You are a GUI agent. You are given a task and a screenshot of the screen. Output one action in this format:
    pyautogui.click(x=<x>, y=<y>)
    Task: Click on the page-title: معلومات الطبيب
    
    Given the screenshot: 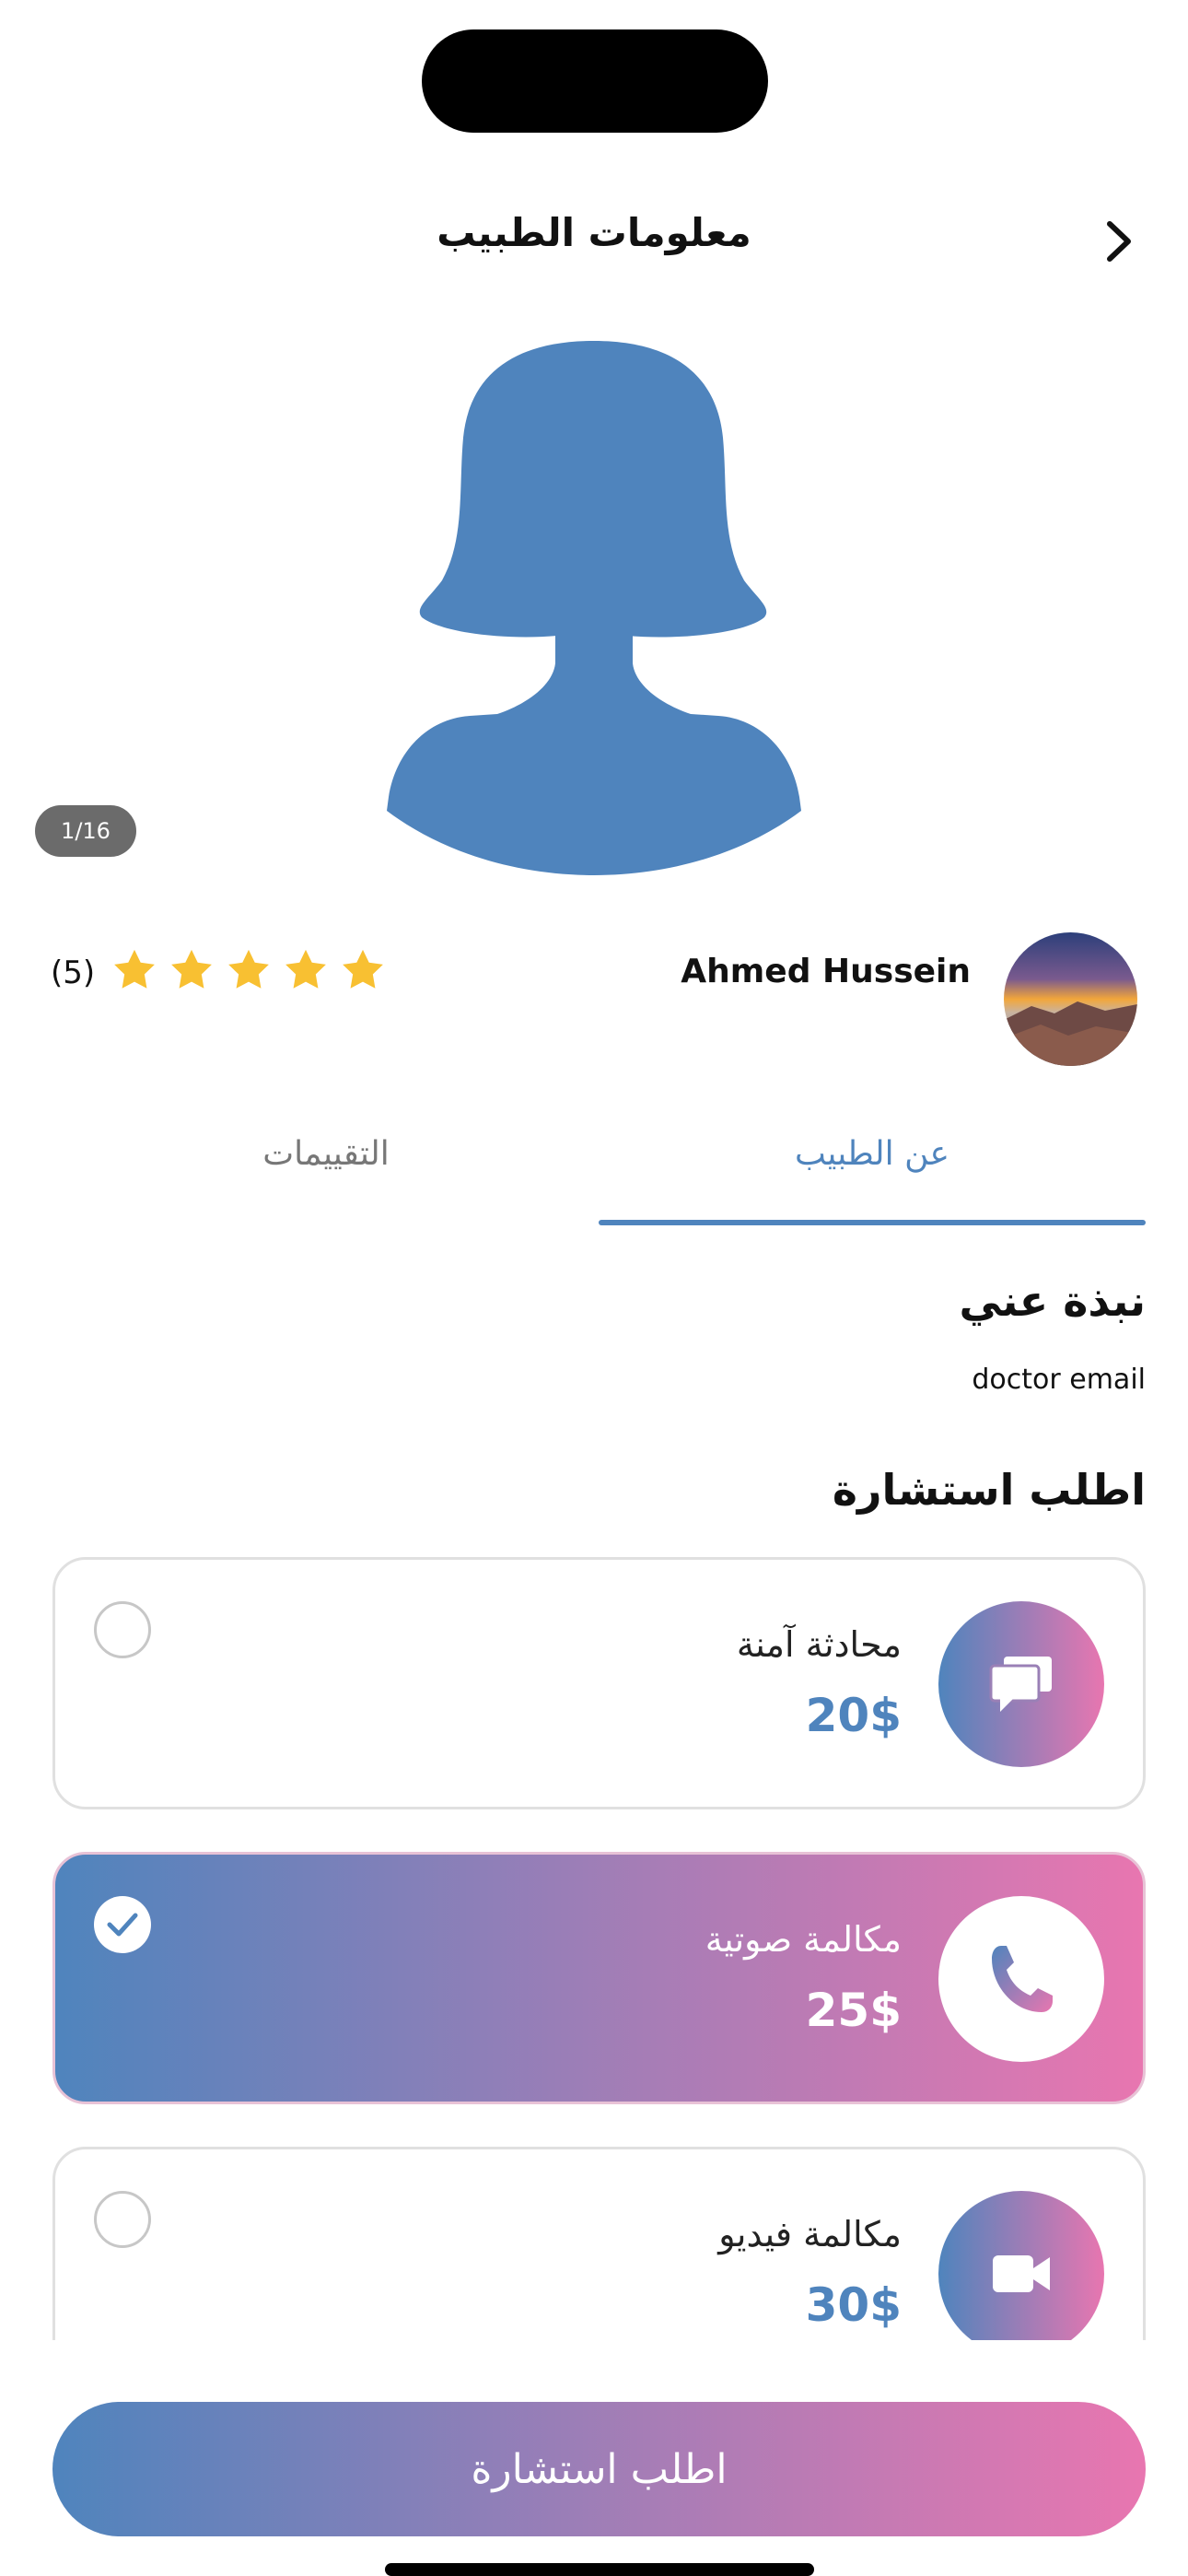 What is the action you would take?
    pyautogui.click(x=594, y=232)
    